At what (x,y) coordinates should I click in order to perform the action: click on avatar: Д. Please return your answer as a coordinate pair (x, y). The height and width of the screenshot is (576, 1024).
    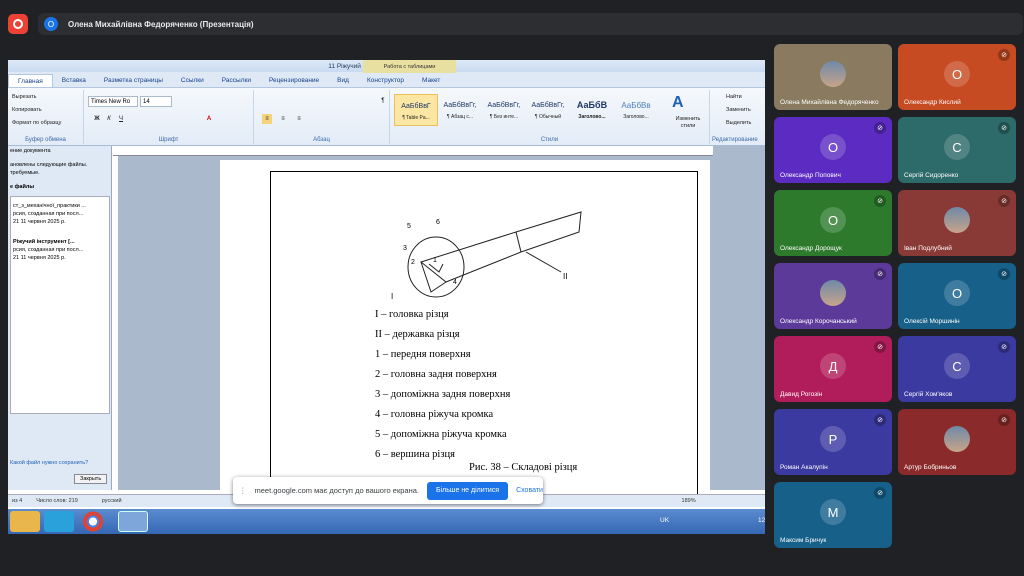
    Looking at the image, I should click on (833, 366).